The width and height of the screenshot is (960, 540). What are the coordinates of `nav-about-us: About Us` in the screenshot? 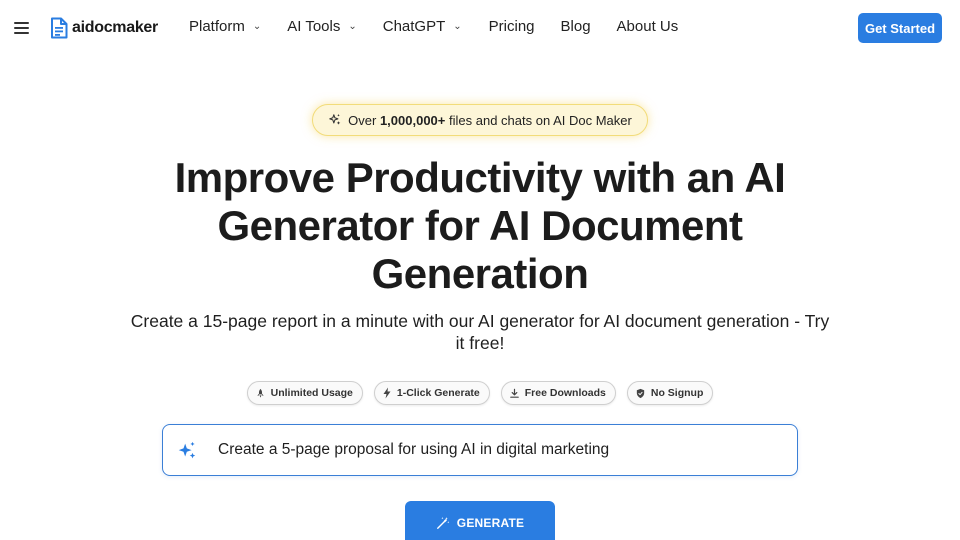 It's located at (648, 26).